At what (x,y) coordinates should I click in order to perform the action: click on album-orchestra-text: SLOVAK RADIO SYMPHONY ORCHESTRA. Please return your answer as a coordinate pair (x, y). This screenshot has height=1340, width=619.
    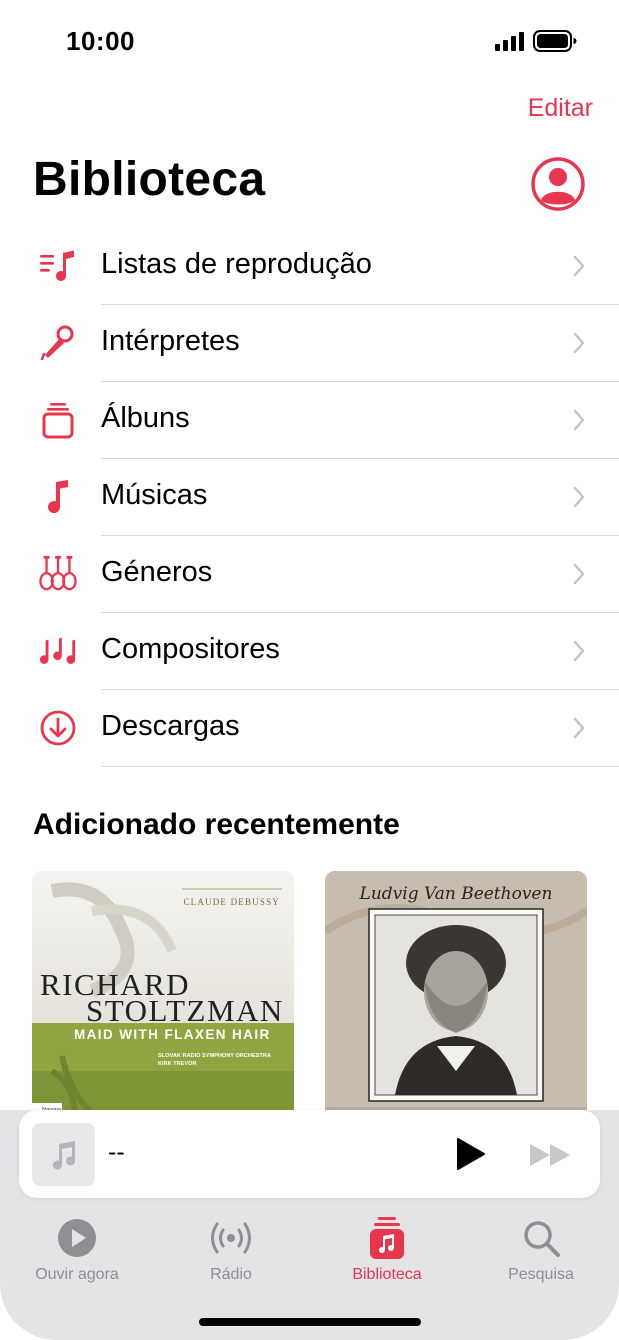
    Looking at the image, I should click on (214, 1056).